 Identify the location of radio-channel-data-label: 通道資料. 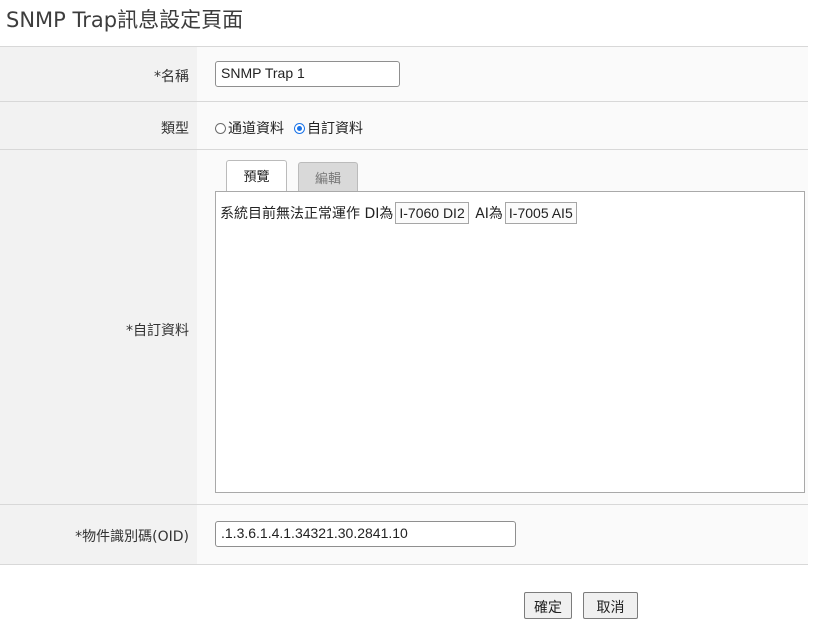
(256, 129).